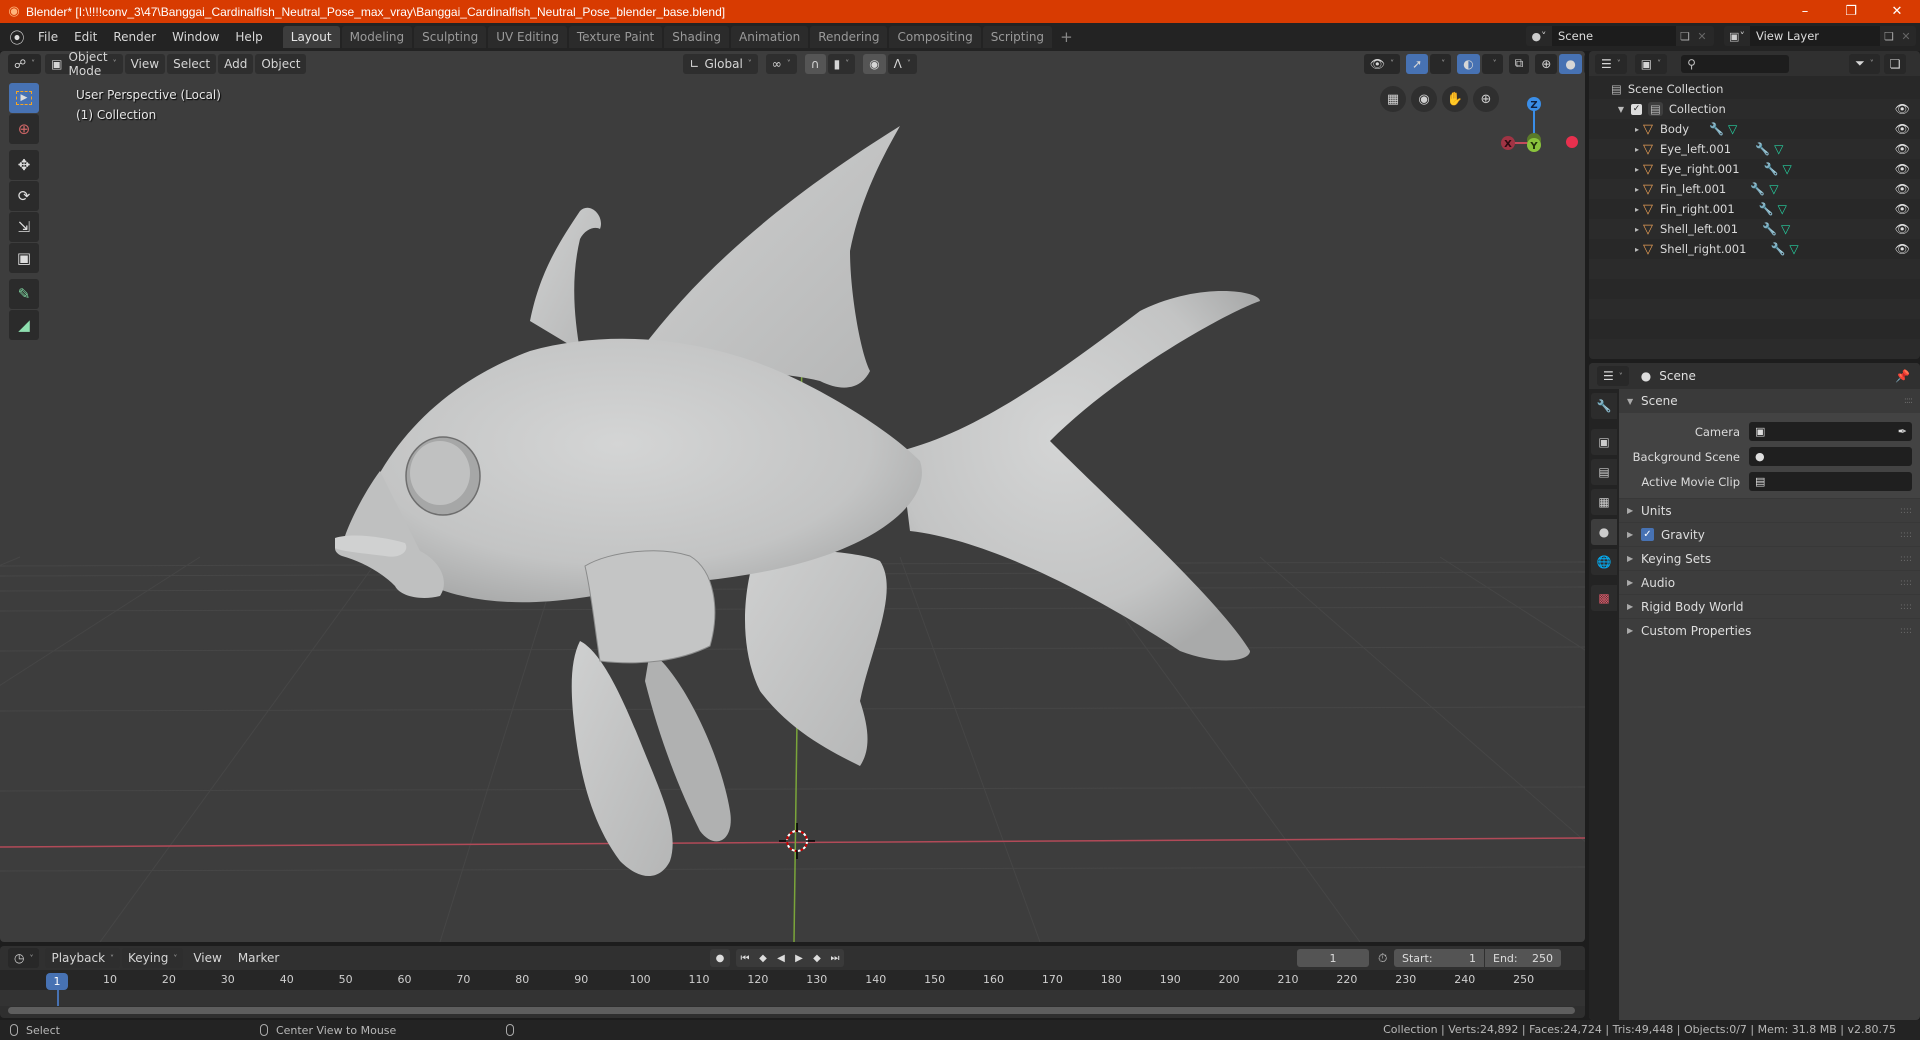 The image size is (1920, 1040). What do you see at coordinates (770, 37) in the screenshot?
I see `tab-animation: Animation` at bounding box center [770, 37].